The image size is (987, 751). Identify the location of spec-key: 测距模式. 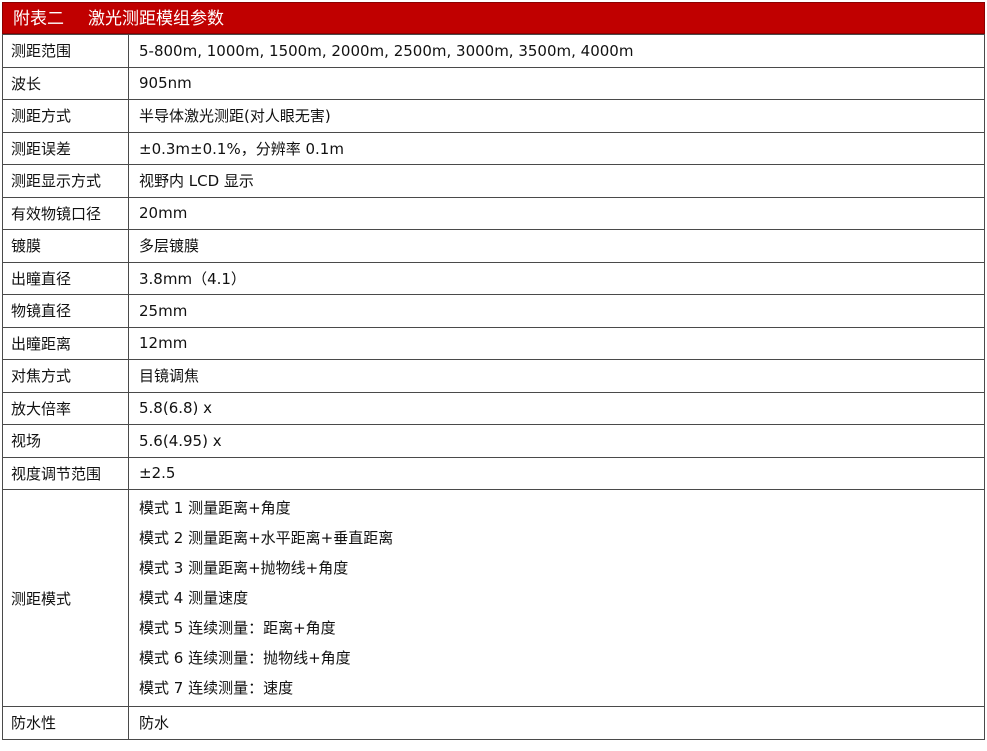
(65, 598).